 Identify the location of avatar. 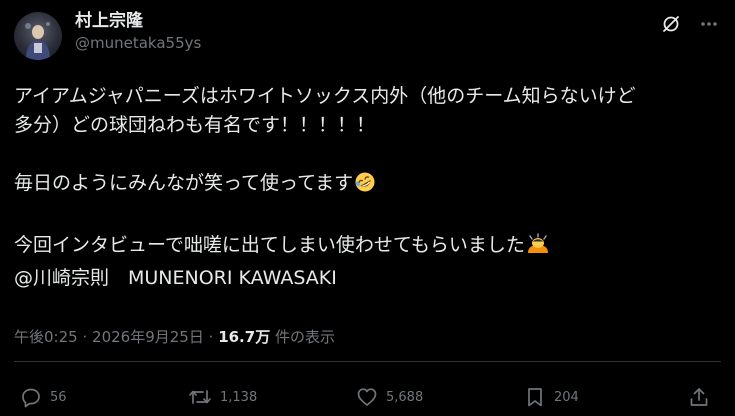
(38, 36).